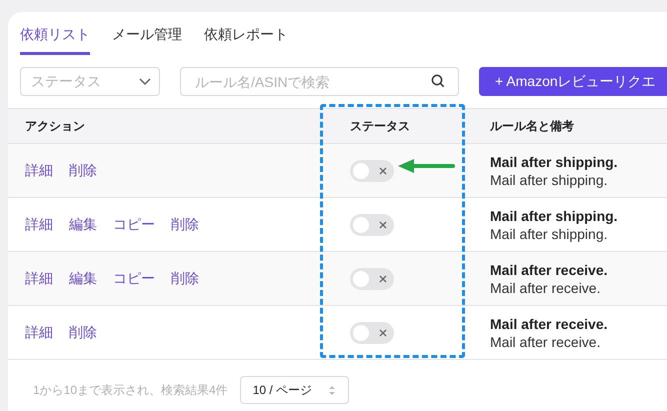 The width and height of the screenshot is (667, 411). Describe the element at coordinates (55, 126) in the screenshot. I see `column-header: アクション` at that location.